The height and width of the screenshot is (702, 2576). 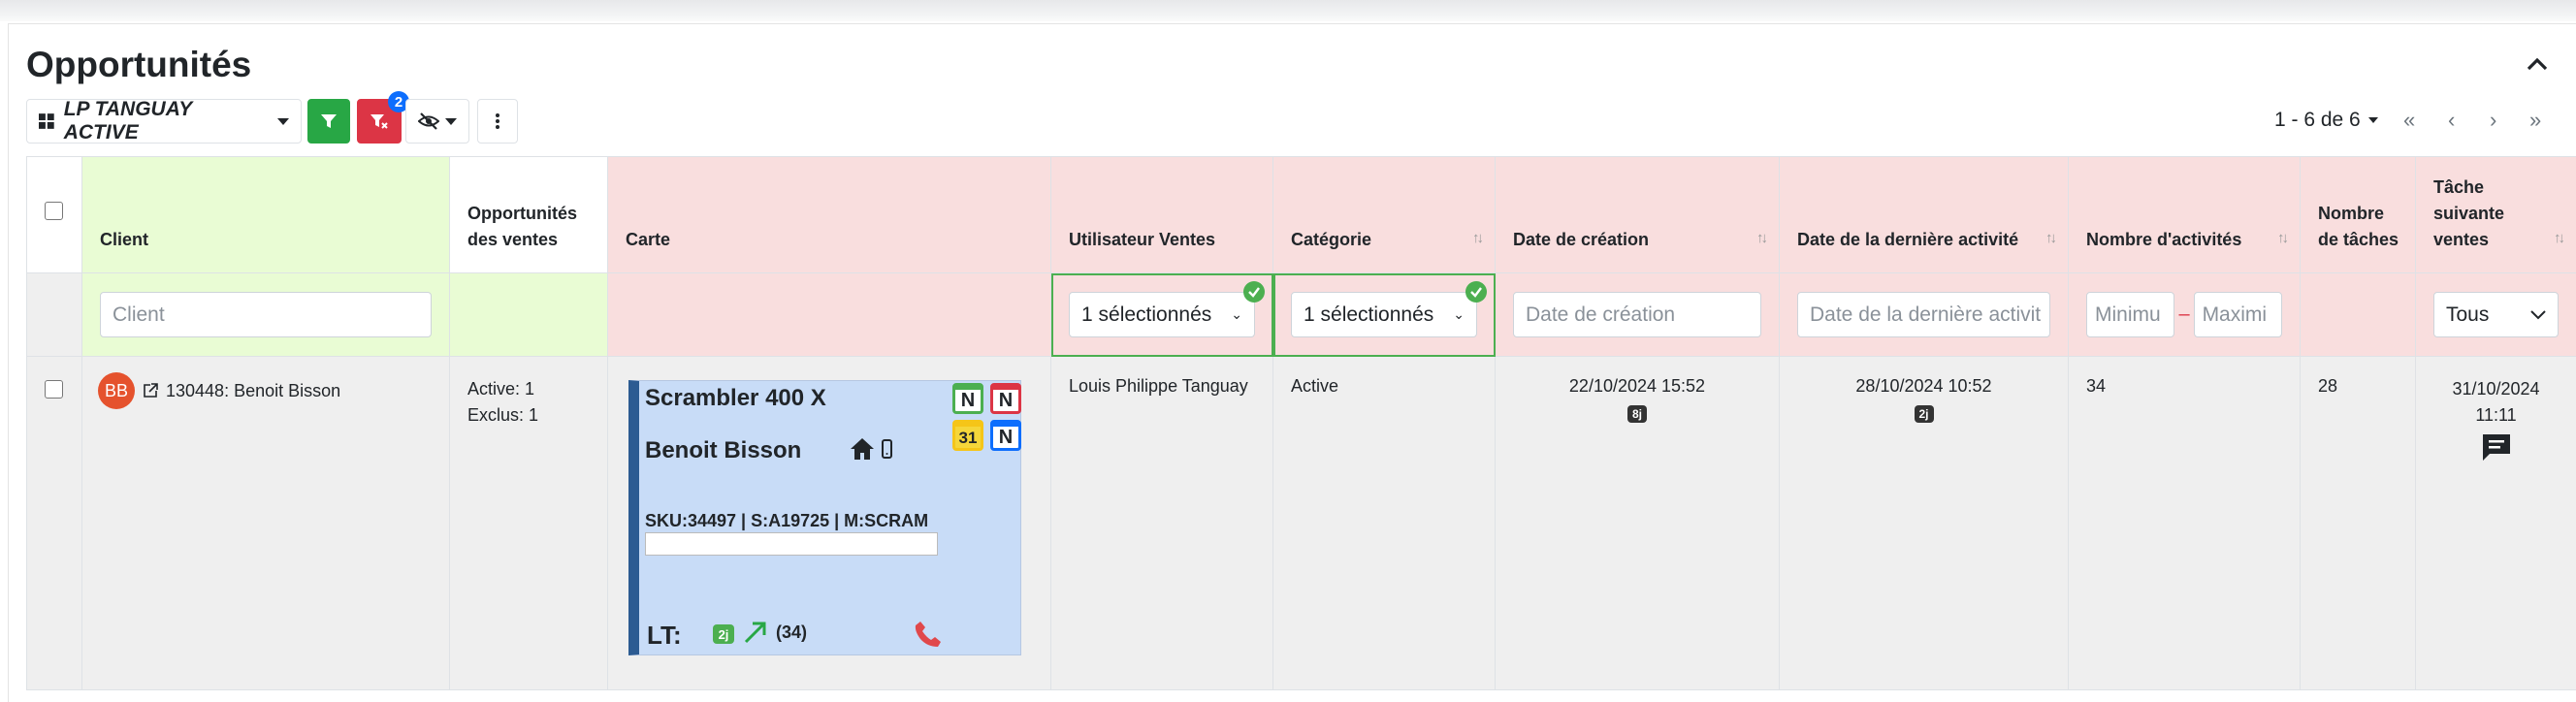 I want to click on filter-cell: Date de création, so click(x=1638, y=315).